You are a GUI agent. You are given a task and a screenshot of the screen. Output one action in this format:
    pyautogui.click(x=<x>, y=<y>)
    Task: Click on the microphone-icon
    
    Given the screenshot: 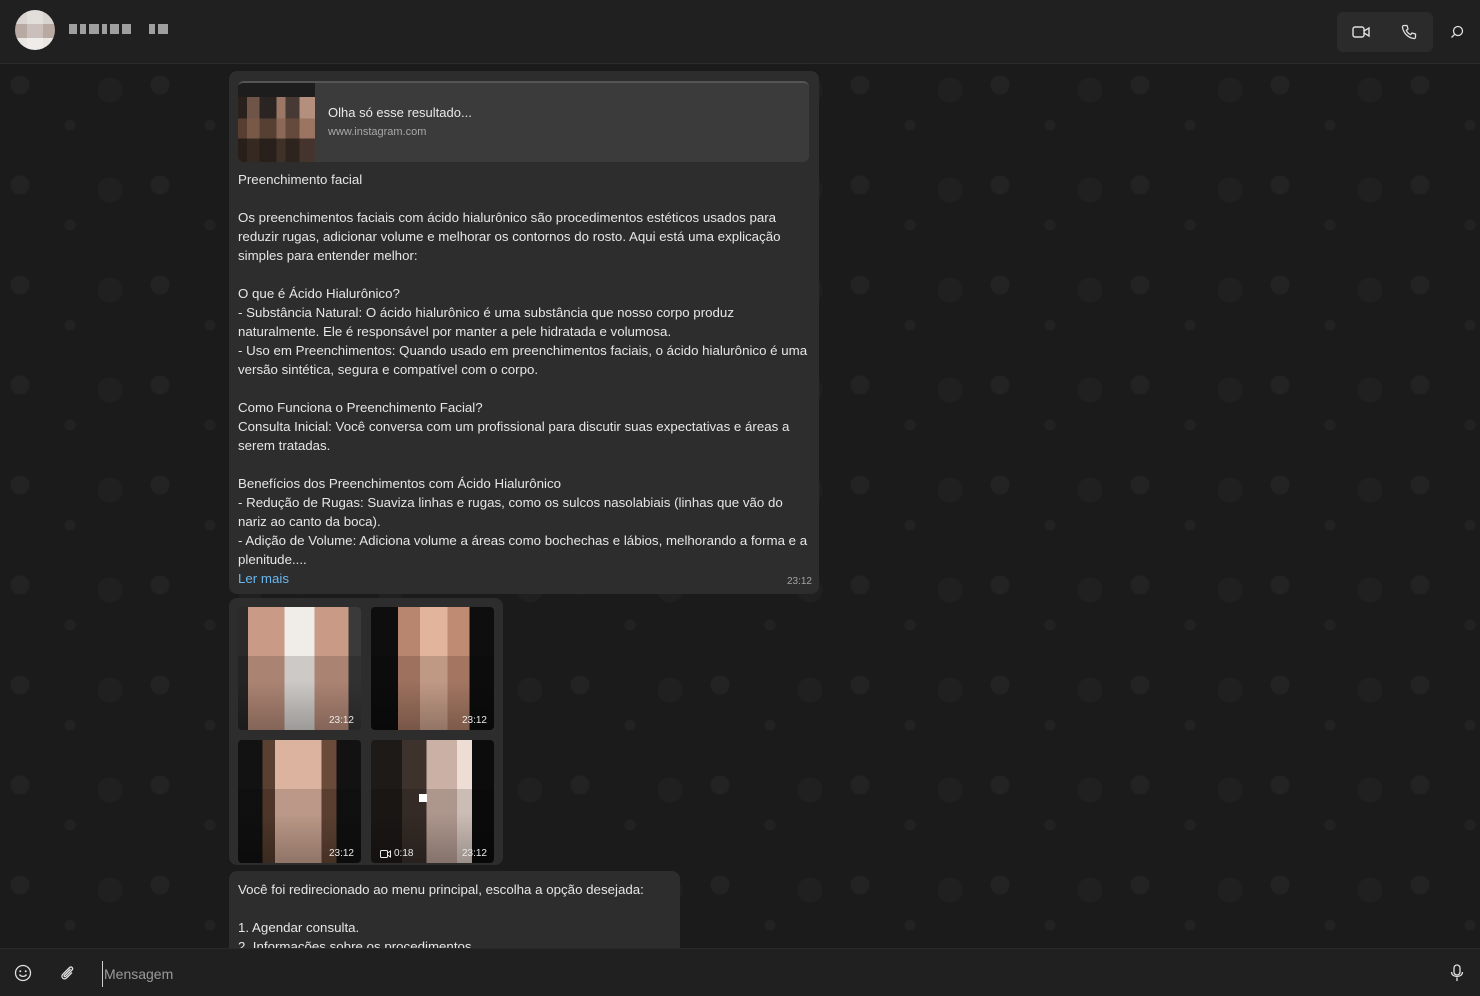 What is the action you would take?
    pyautogui.click(x=1457, y=972)
    